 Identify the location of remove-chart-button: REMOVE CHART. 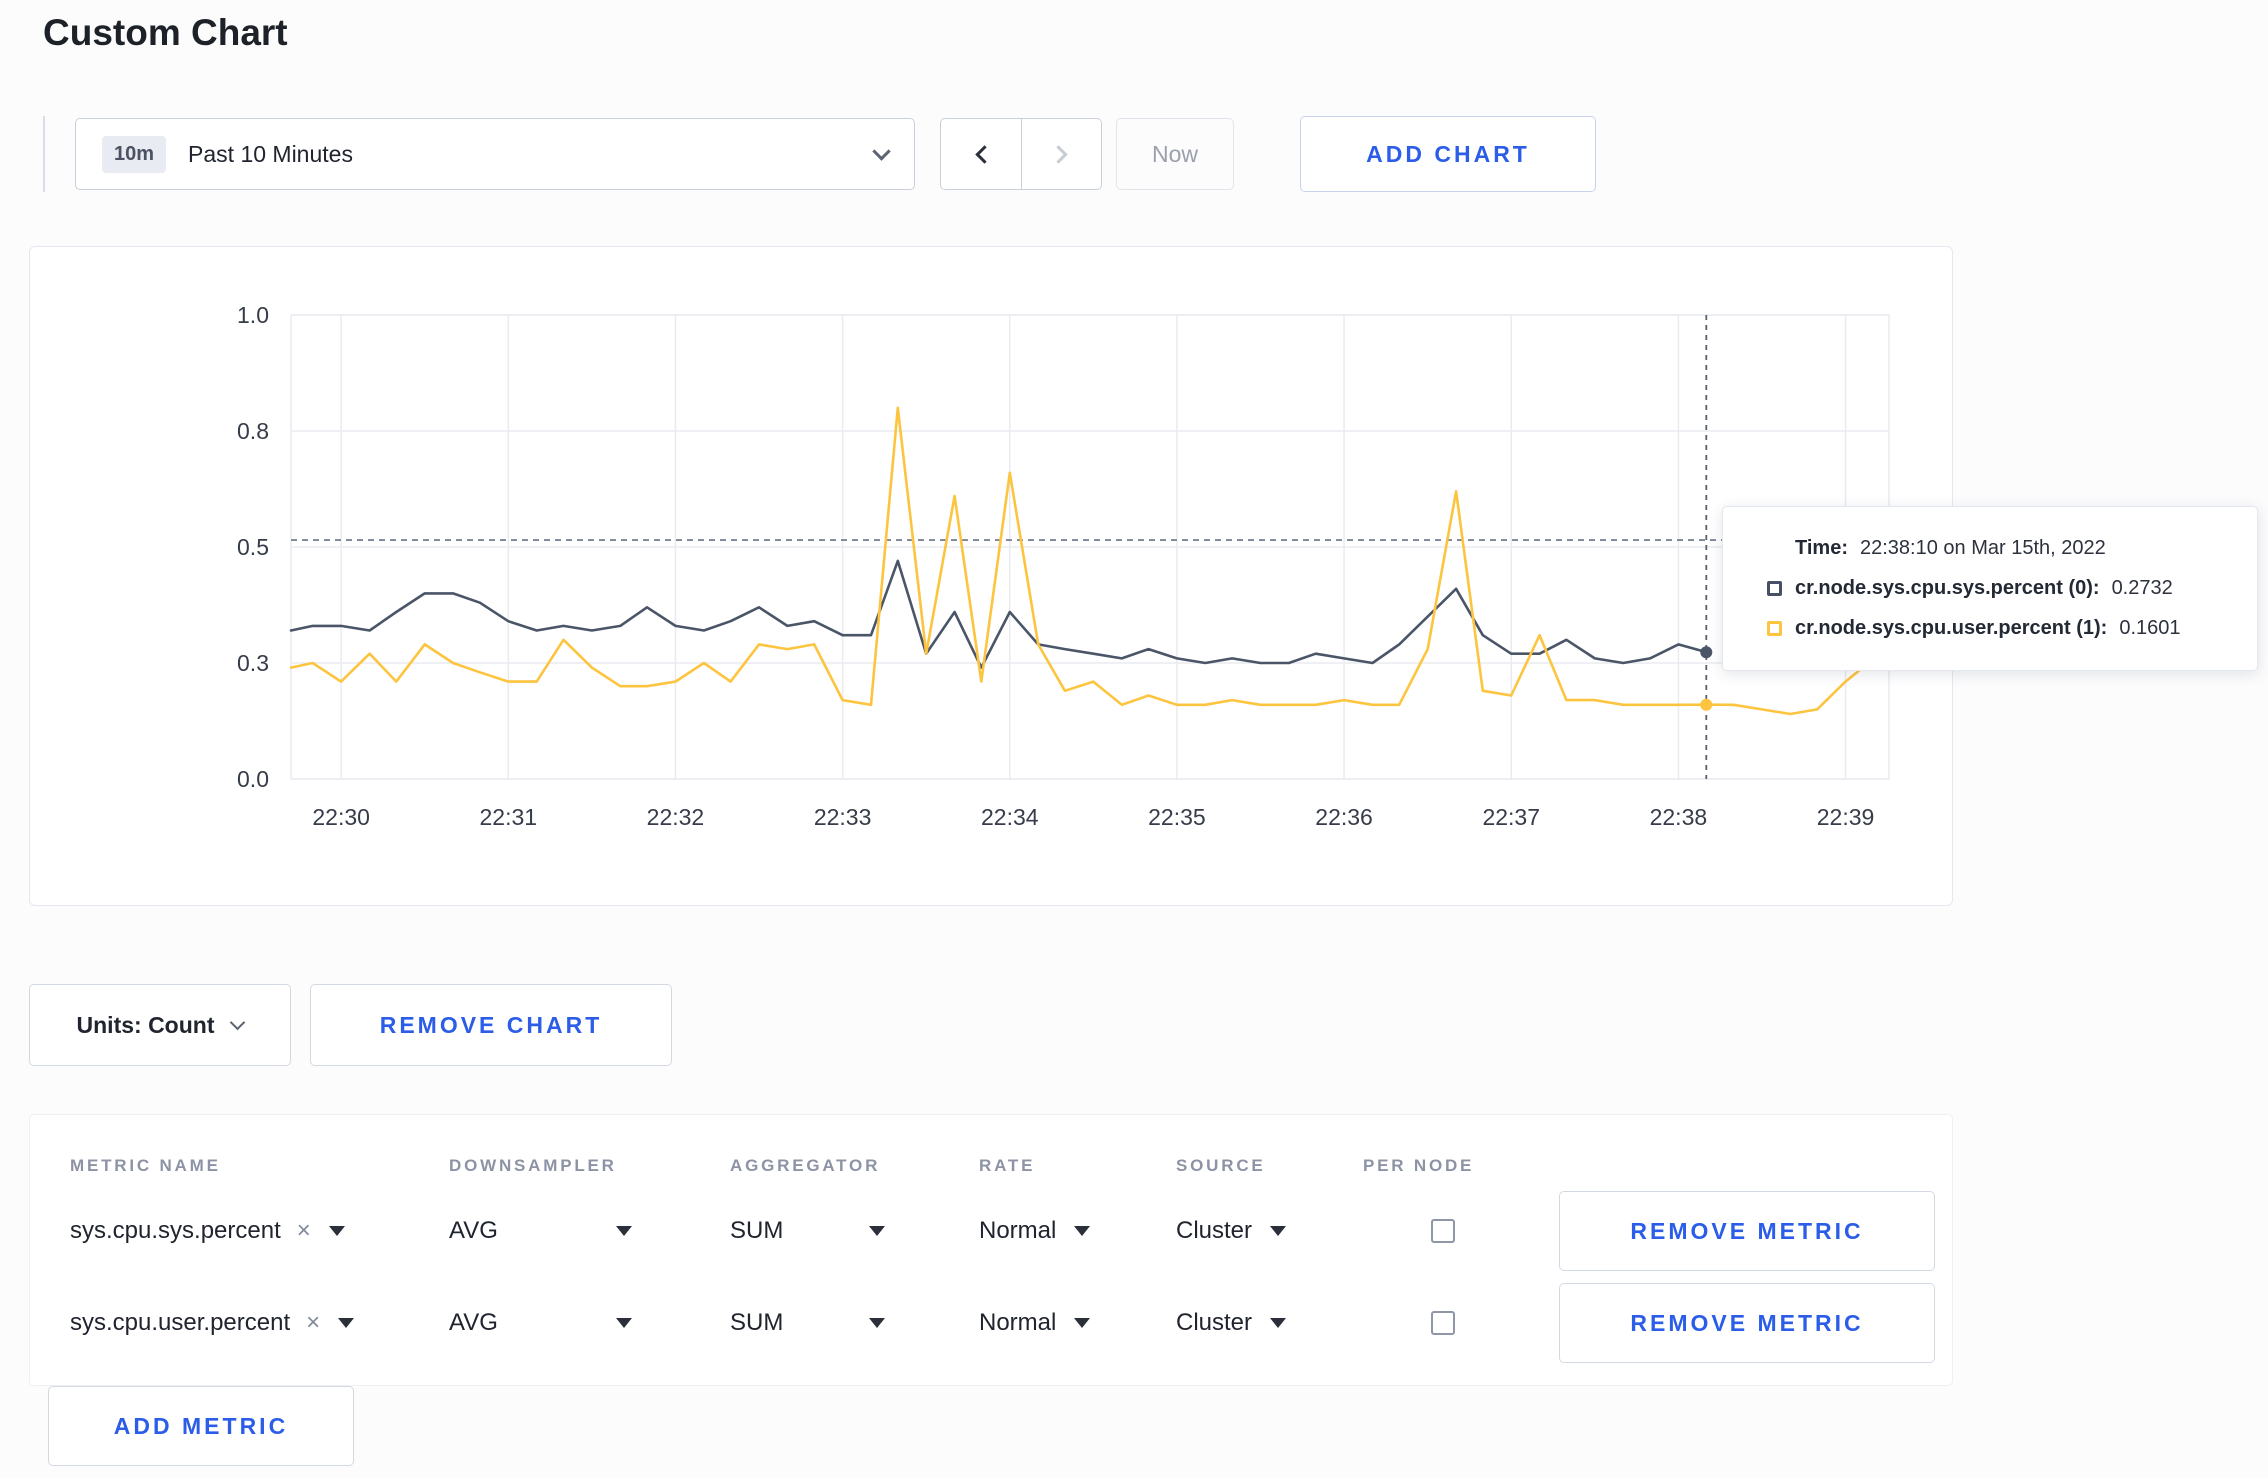
(491, 1025).